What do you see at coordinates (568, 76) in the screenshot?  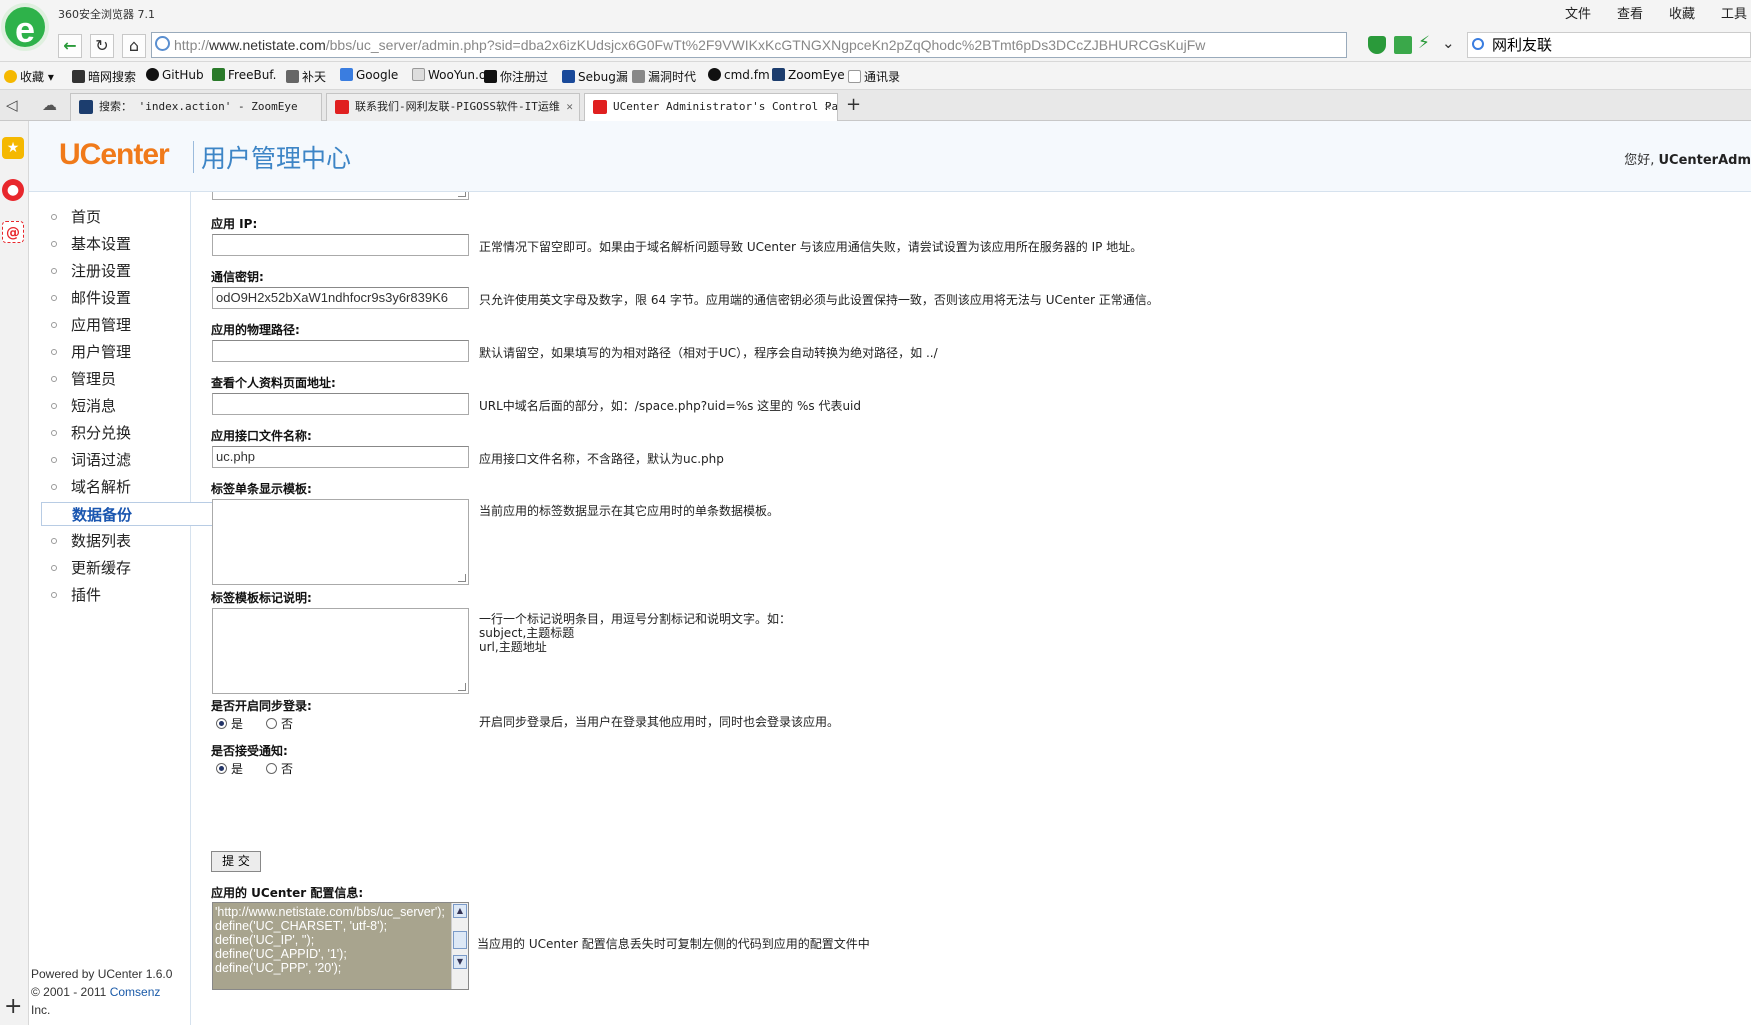 I see `sebug-icon` at bounding box center [568, 76].